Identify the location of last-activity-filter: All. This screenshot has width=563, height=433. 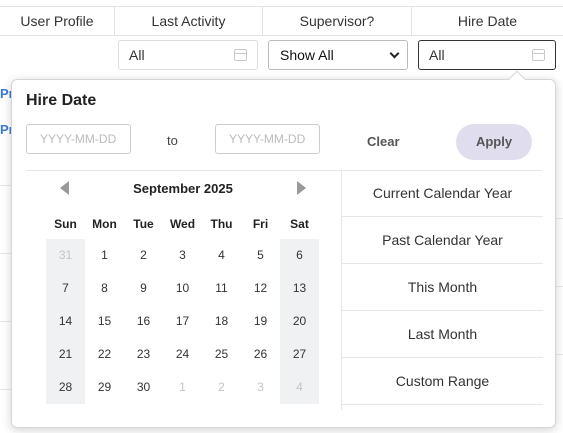
(188, 55).